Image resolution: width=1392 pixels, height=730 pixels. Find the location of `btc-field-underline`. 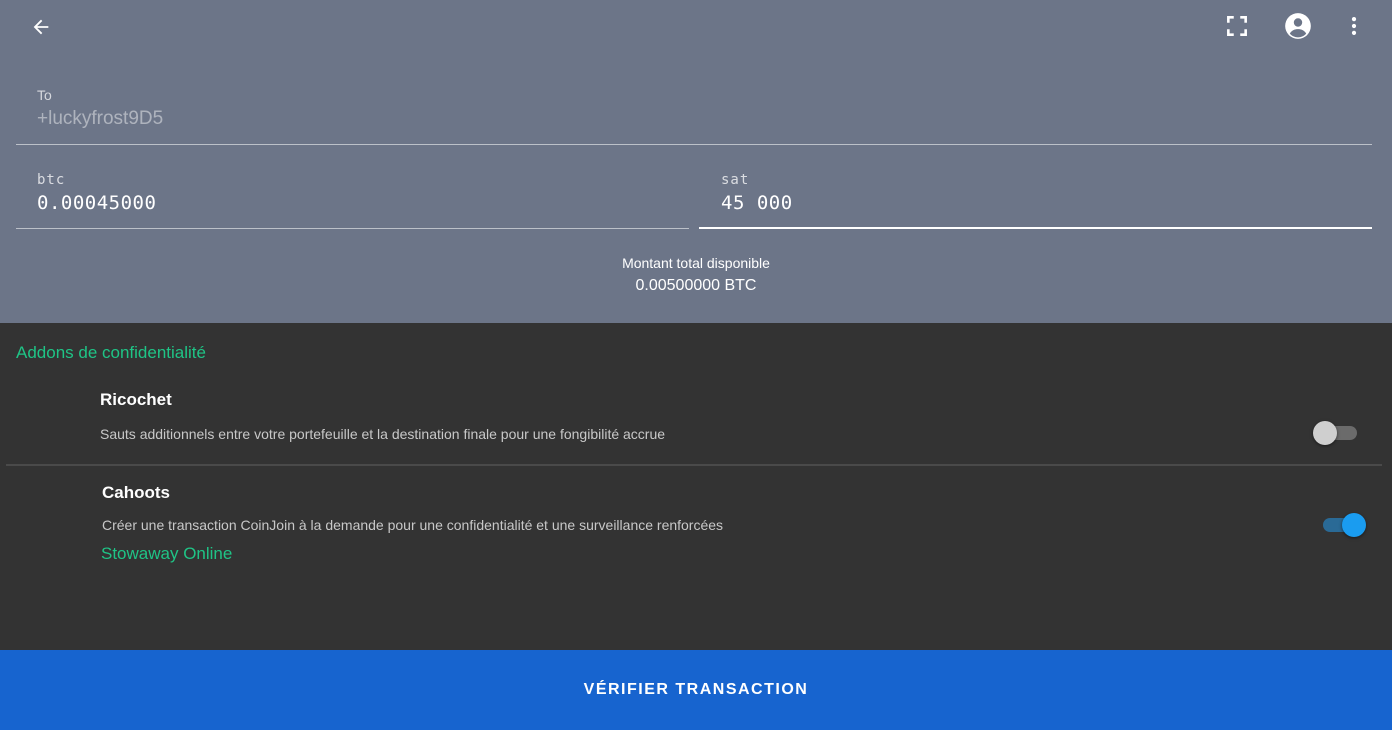

btc-field-underline is located at coordinates (352, 228).